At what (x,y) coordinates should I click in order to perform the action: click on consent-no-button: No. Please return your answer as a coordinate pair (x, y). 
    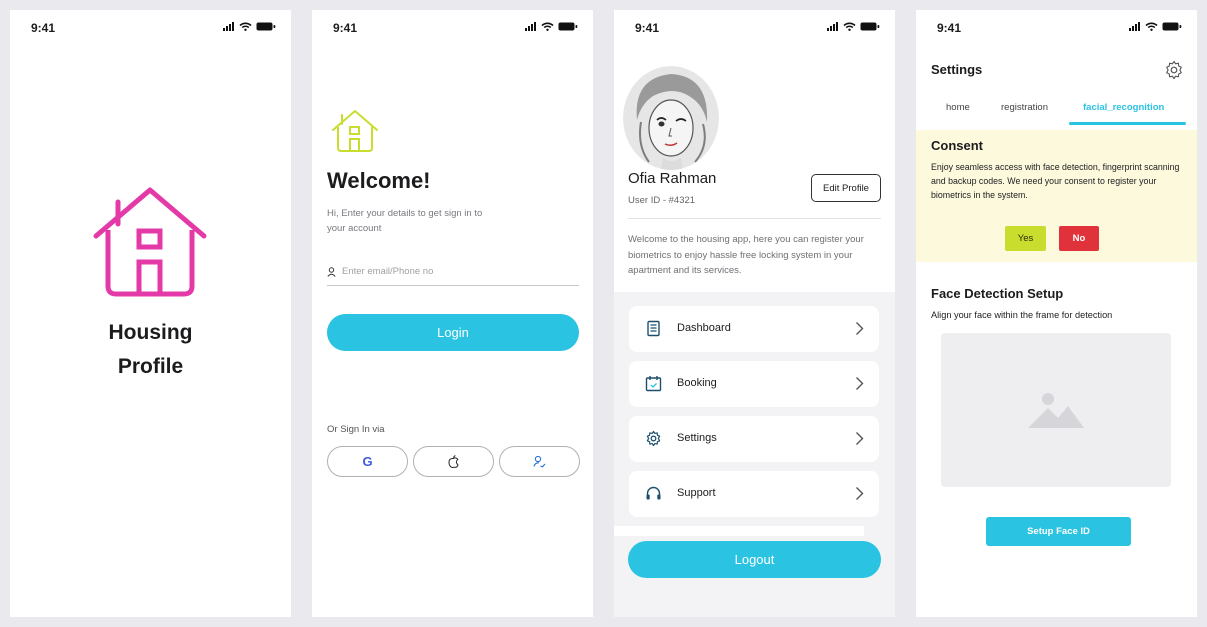
    Looking at the image, I should click on (1079, 238).